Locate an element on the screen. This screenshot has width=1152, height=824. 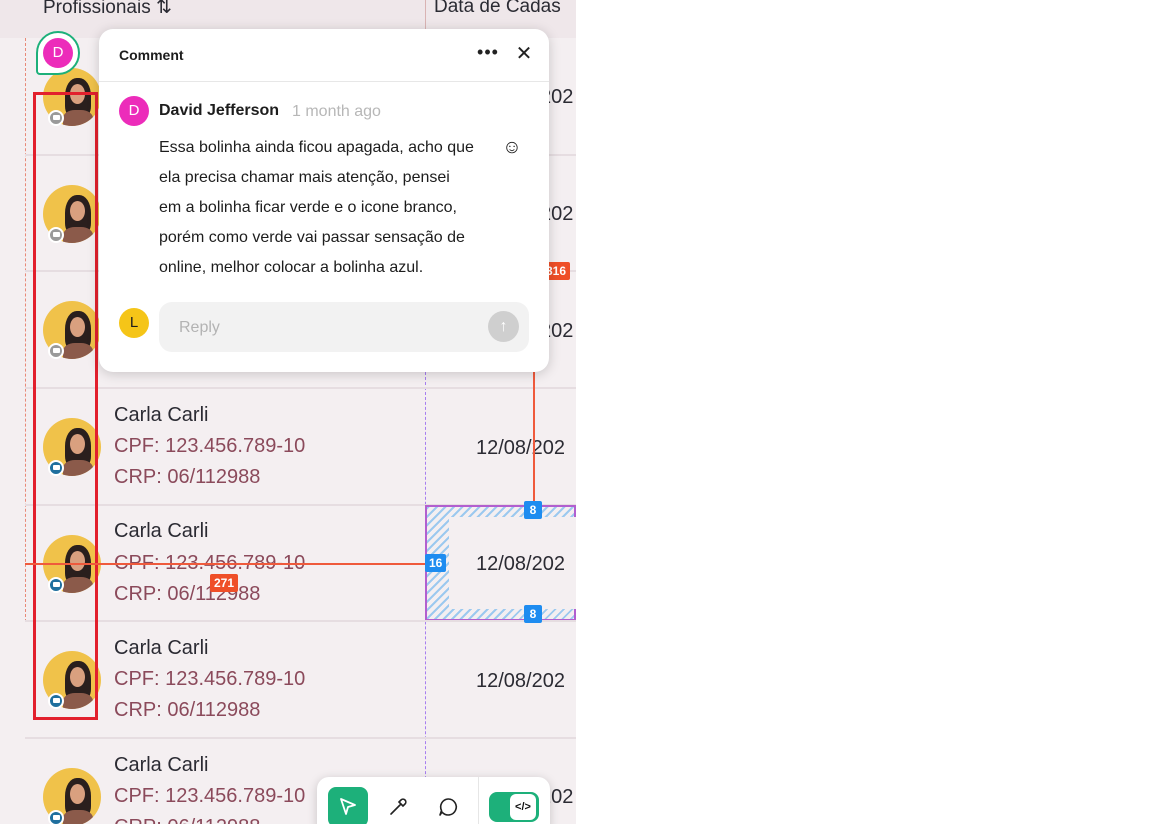
comment-icon is located at coordinates (448, 805).